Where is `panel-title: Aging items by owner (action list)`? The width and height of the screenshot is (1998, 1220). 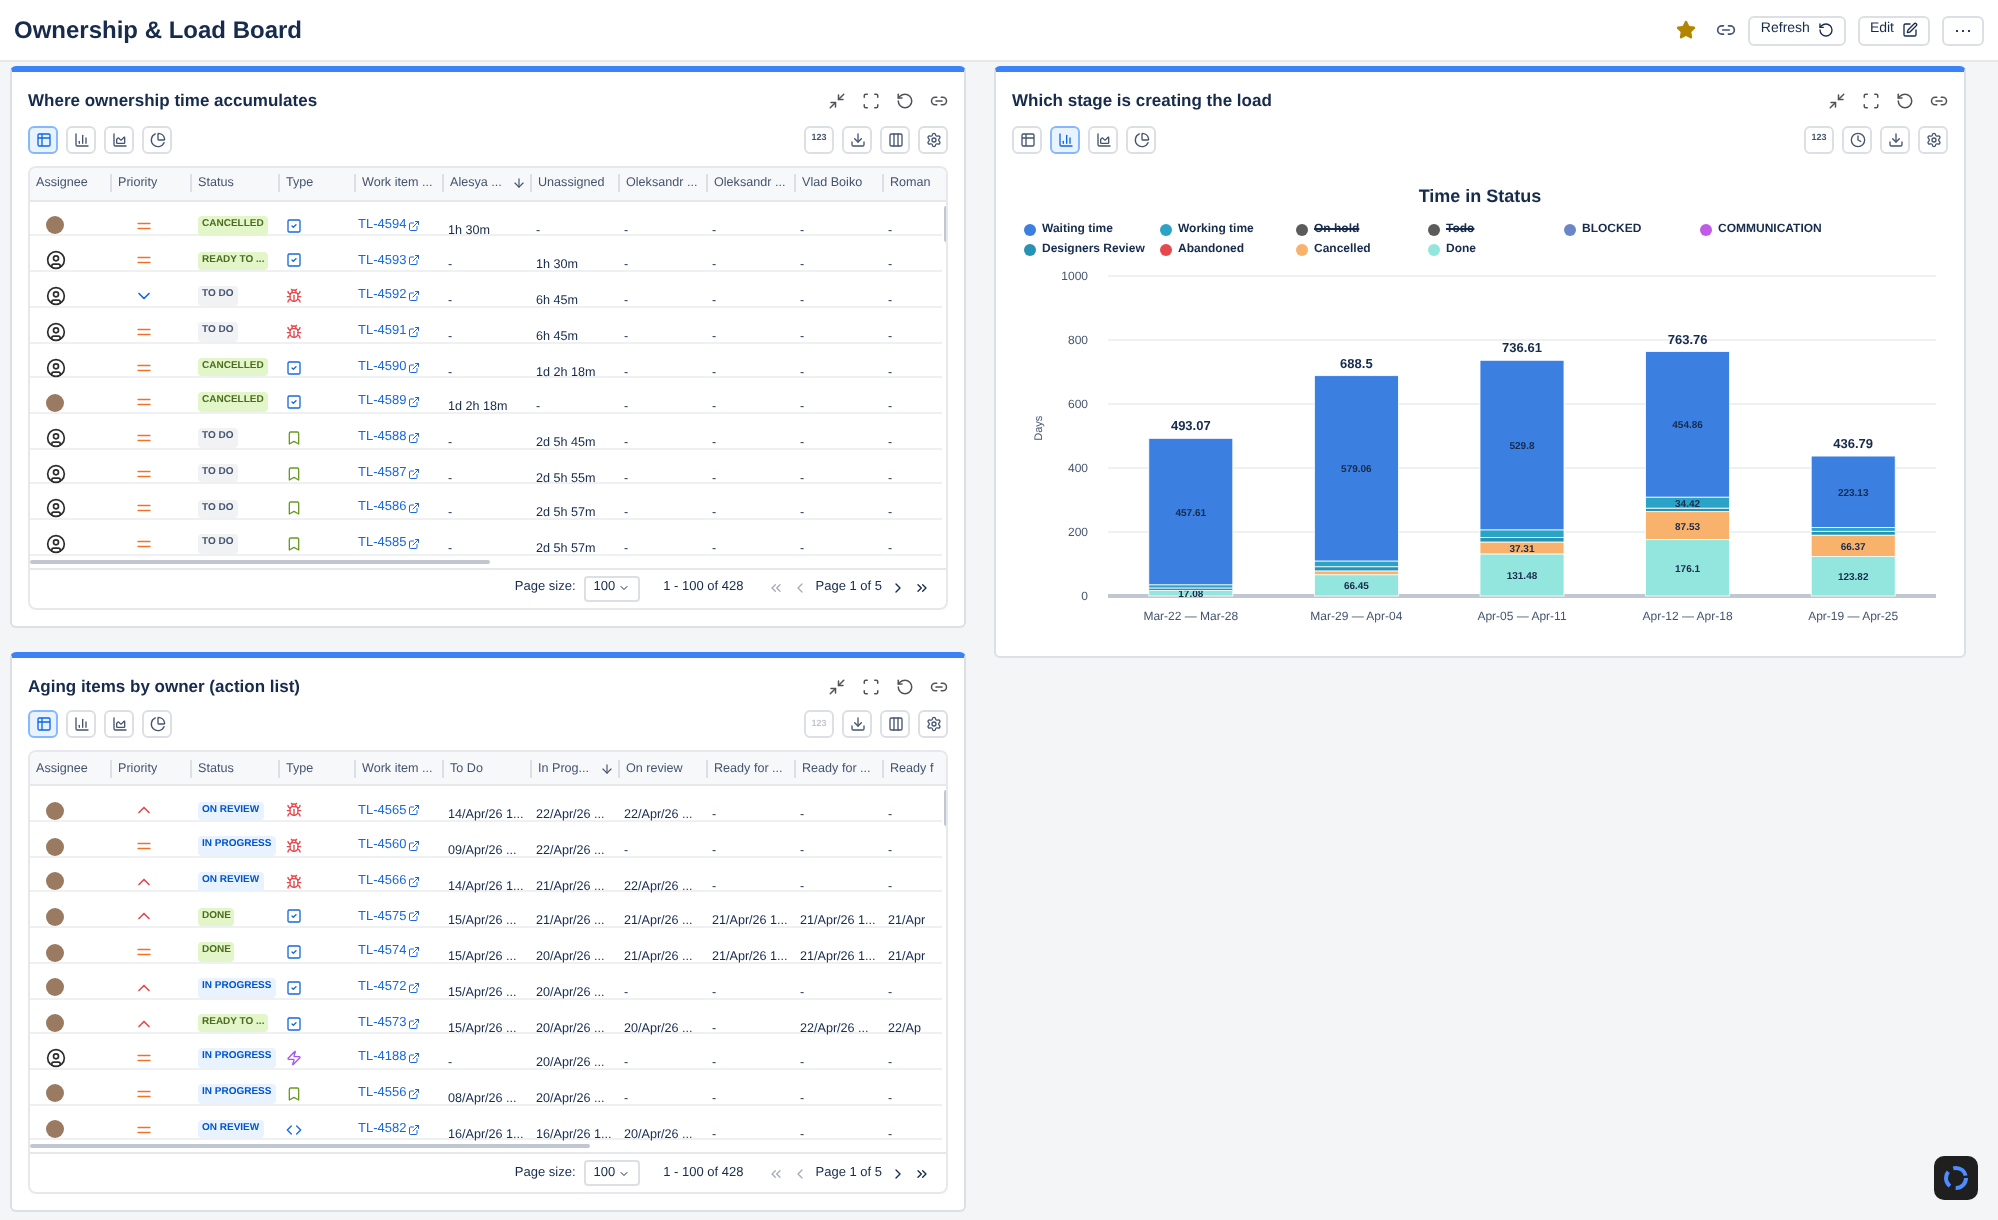
panel-title: Aging items by owner (action list) is located at coordinates (164, 686).